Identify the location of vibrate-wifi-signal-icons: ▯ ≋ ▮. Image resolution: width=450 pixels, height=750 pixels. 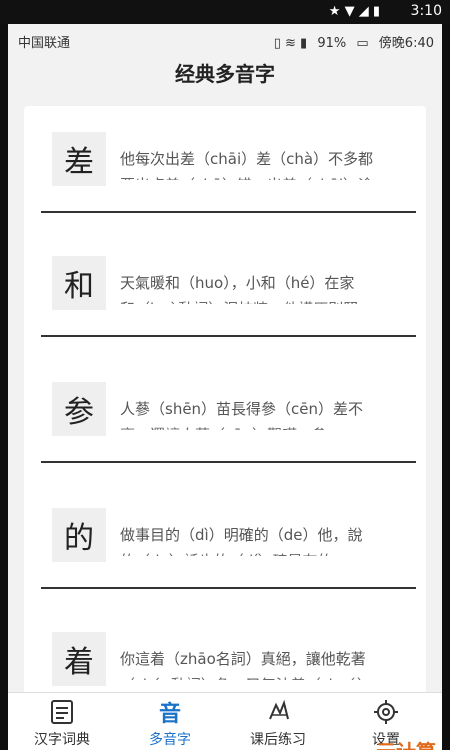
(290, 43).